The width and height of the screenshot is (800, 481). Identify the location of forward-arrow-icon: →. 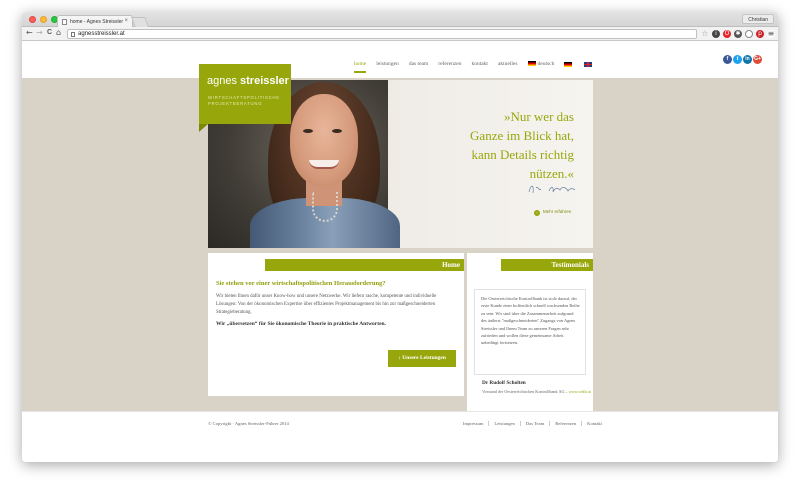
(39, 32).